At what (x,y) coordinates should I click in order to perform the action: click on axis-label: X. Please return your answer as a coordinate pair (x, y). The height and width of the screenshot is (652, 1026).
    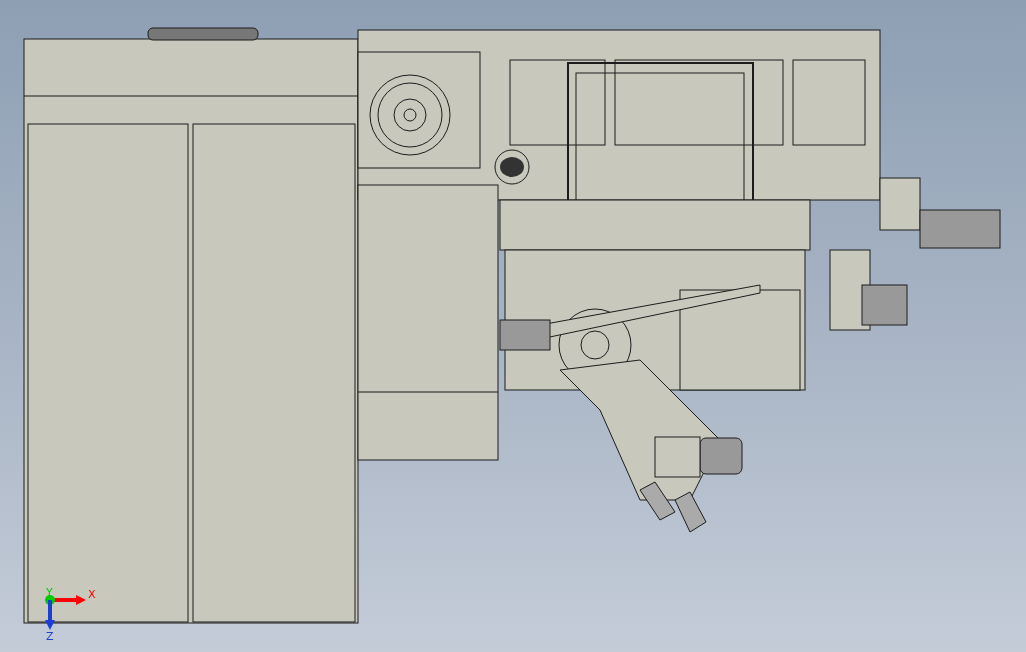
    Looking at the image, I should click on (92, 594).